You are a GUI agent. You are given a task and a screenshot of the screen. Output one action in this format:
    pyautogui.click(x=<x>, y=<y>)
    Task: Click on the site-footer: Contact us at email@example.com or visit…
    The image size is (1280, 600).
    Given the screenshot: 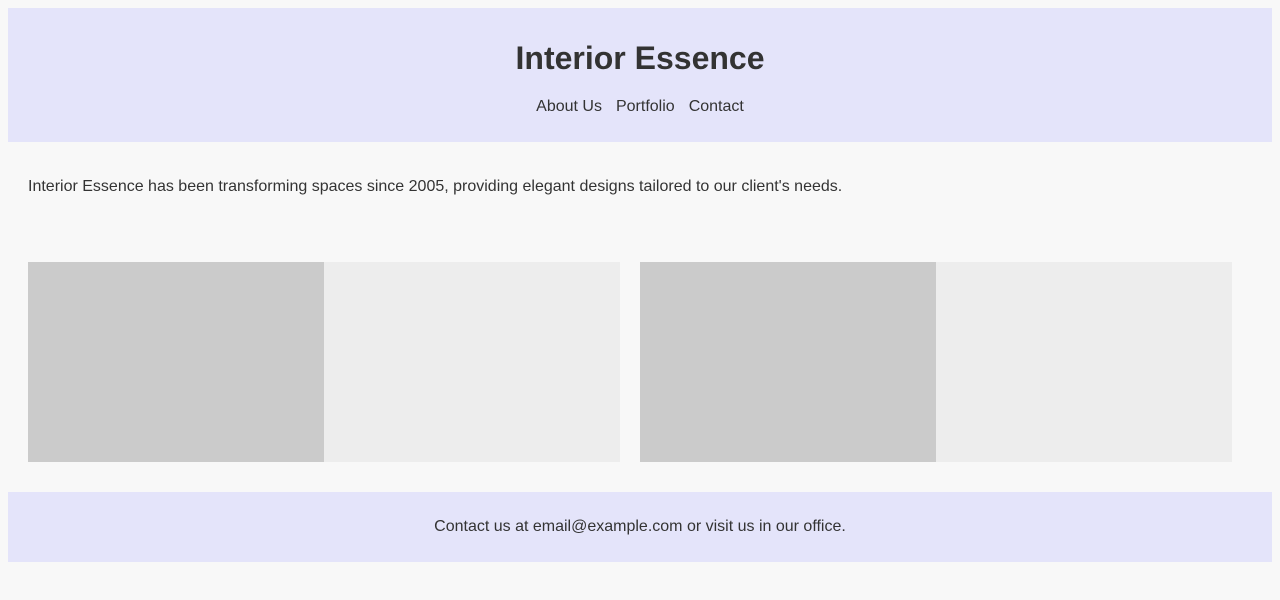 What is the action you would take?
    pyautogui.click(x=640, y=527)
    